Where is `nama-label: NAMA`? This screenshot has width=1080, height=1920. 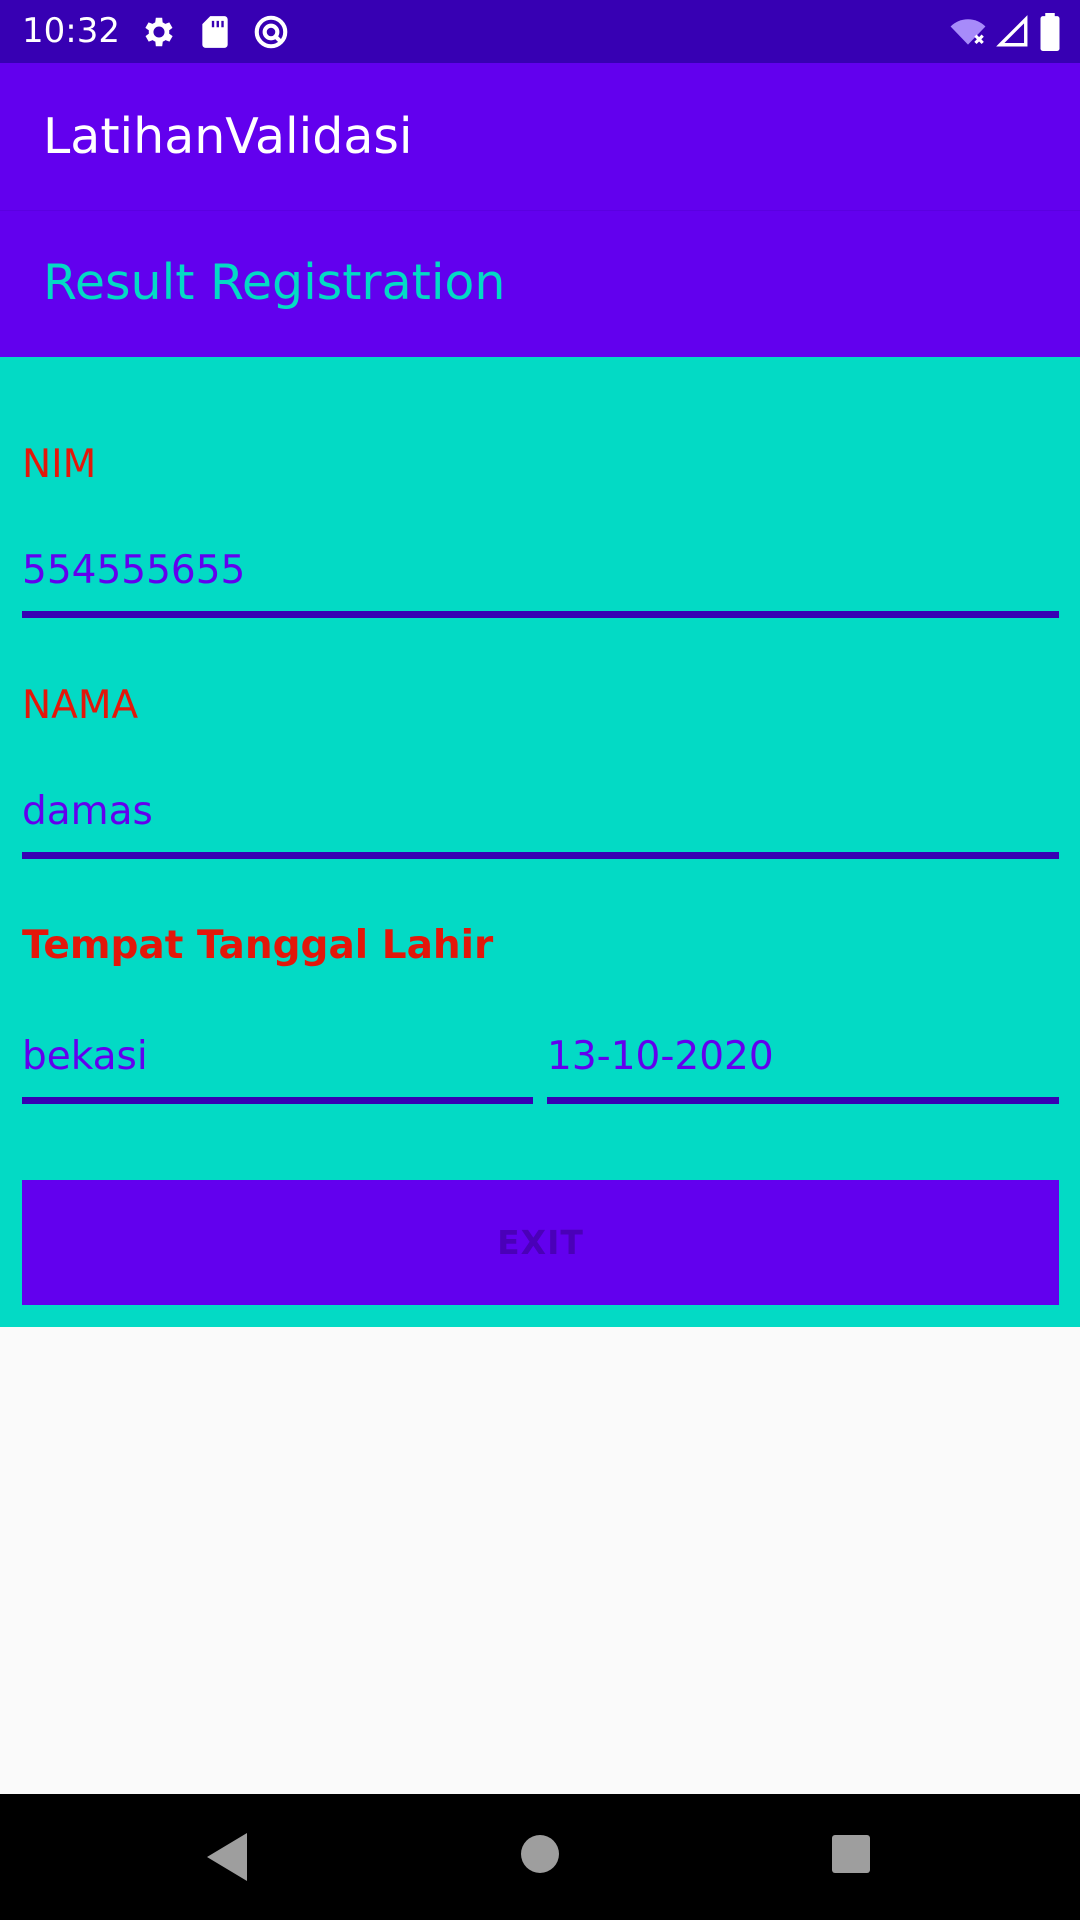
nama-label: NAMA is located at coordinates (80, 705).